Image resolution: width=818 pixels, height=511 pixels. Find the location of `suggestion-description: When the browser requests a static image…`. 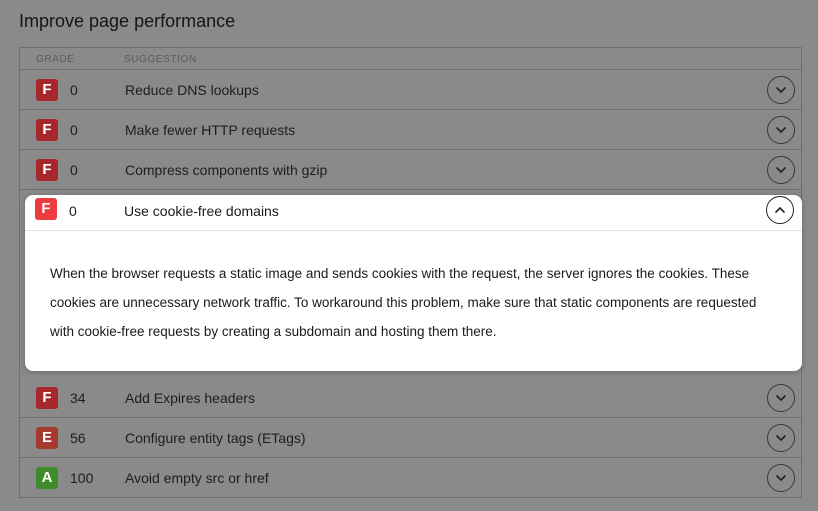

suggestion-description: When the browser requests a static image… is located at coordinates (403, 302).